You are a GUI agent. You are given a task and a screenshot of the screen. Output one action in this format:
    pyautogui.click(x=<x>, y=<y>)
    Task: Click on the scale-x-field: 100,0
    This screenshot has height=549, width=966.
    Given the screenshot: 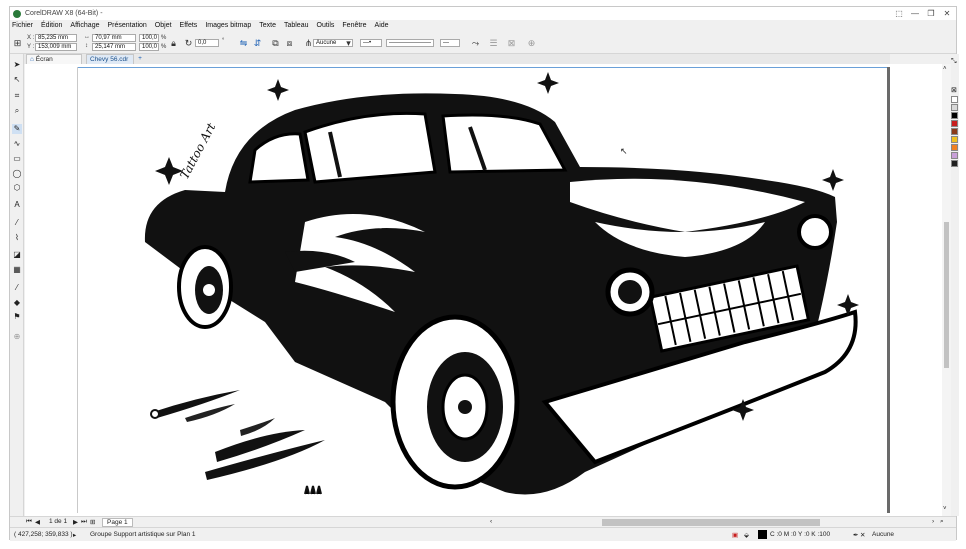 What is the action you would take?
    pyautogui.click(x=149, y=38)
    